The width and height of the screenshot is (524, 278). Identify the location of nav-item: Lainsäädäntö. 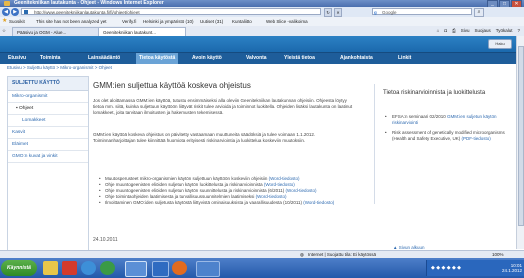
(104, 58).